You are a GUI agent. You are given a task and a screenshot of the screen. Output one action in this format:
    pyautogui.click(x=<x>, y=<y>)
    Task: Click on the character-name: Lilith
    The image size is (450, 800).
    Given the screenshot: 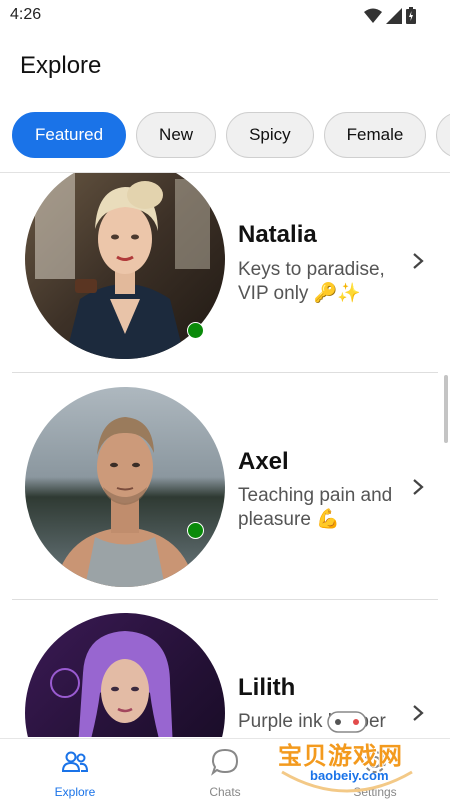 What is the action you would take?
    pyautogui.click(x=267, y=687)
    